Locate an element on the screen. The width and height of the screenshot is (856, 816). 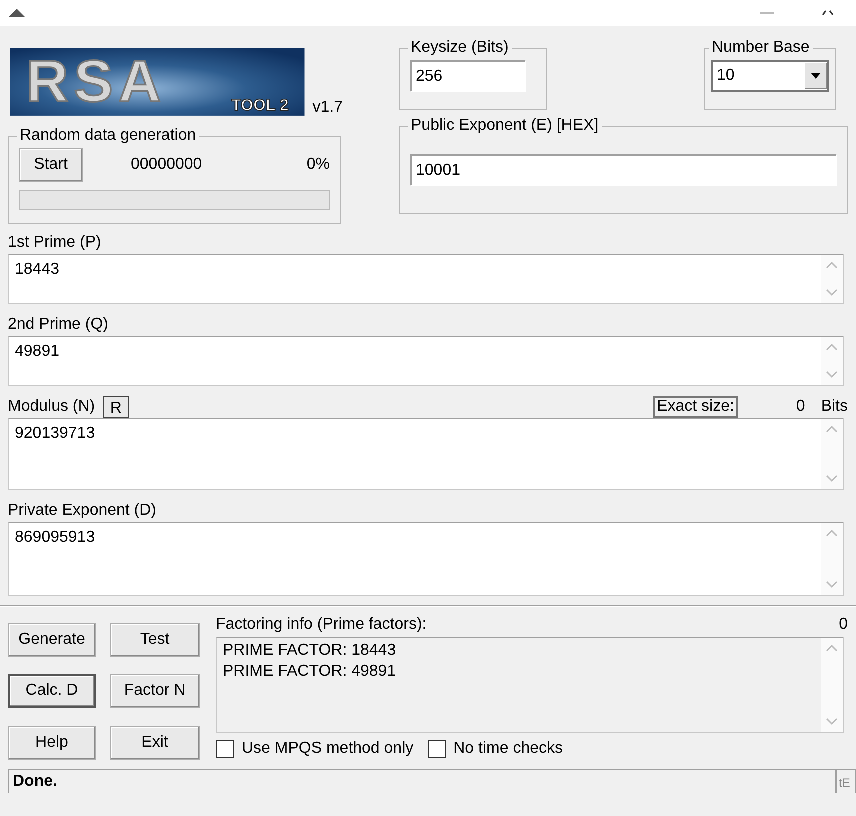
percent-text: 0% is located at coordinates (318, 165).